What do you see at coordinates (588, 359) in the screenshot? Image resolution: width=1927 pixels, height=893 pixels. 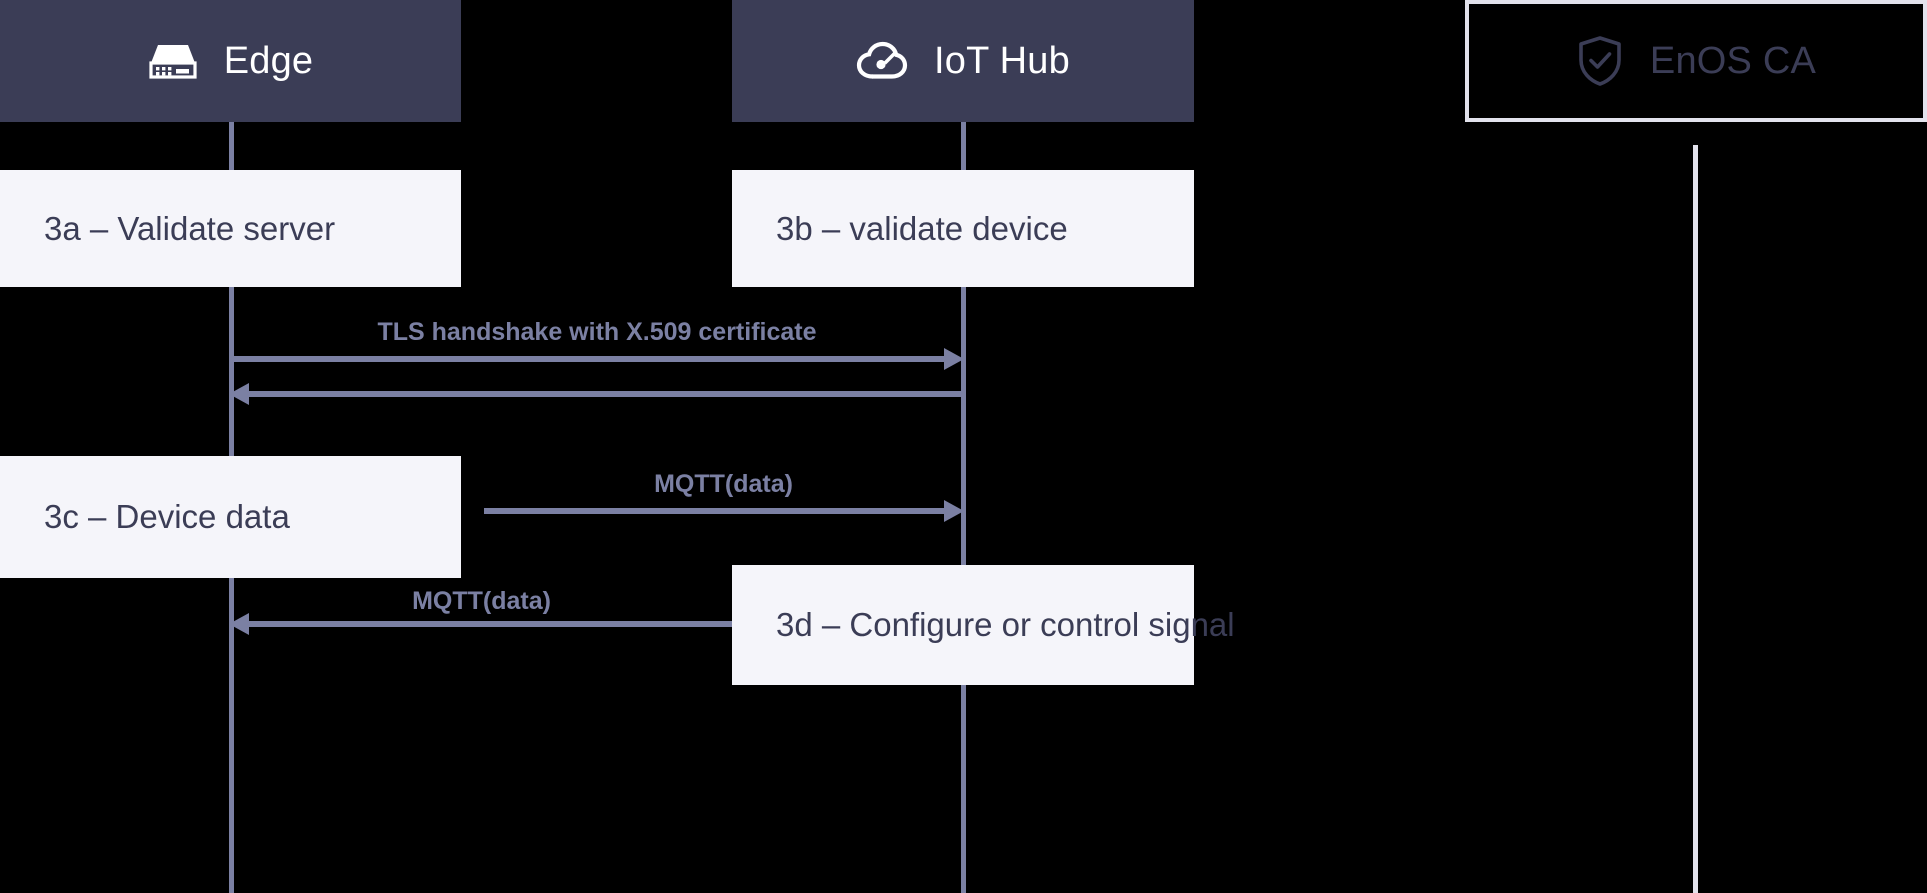 I see `message-line-tls-handshake` at bounding box center [588, 359].